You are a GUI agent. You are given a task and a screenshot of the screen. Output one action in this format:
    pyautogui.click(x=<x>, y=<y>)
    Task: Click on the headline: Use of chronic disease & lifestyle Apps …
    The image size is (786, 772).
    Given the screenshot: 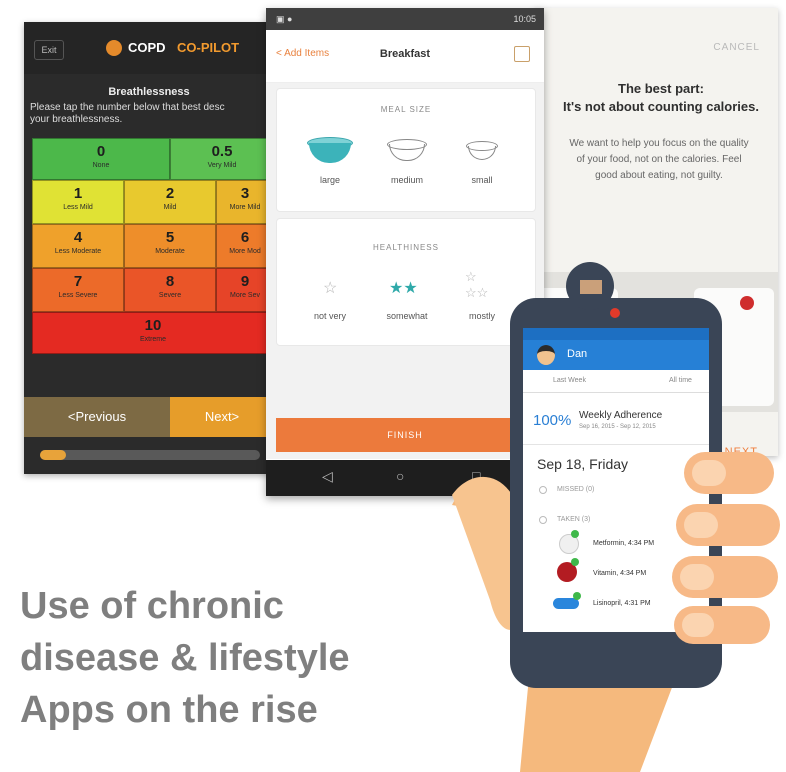 What is the action you would take?
    pyautogui.click(x=235, y=658)
    